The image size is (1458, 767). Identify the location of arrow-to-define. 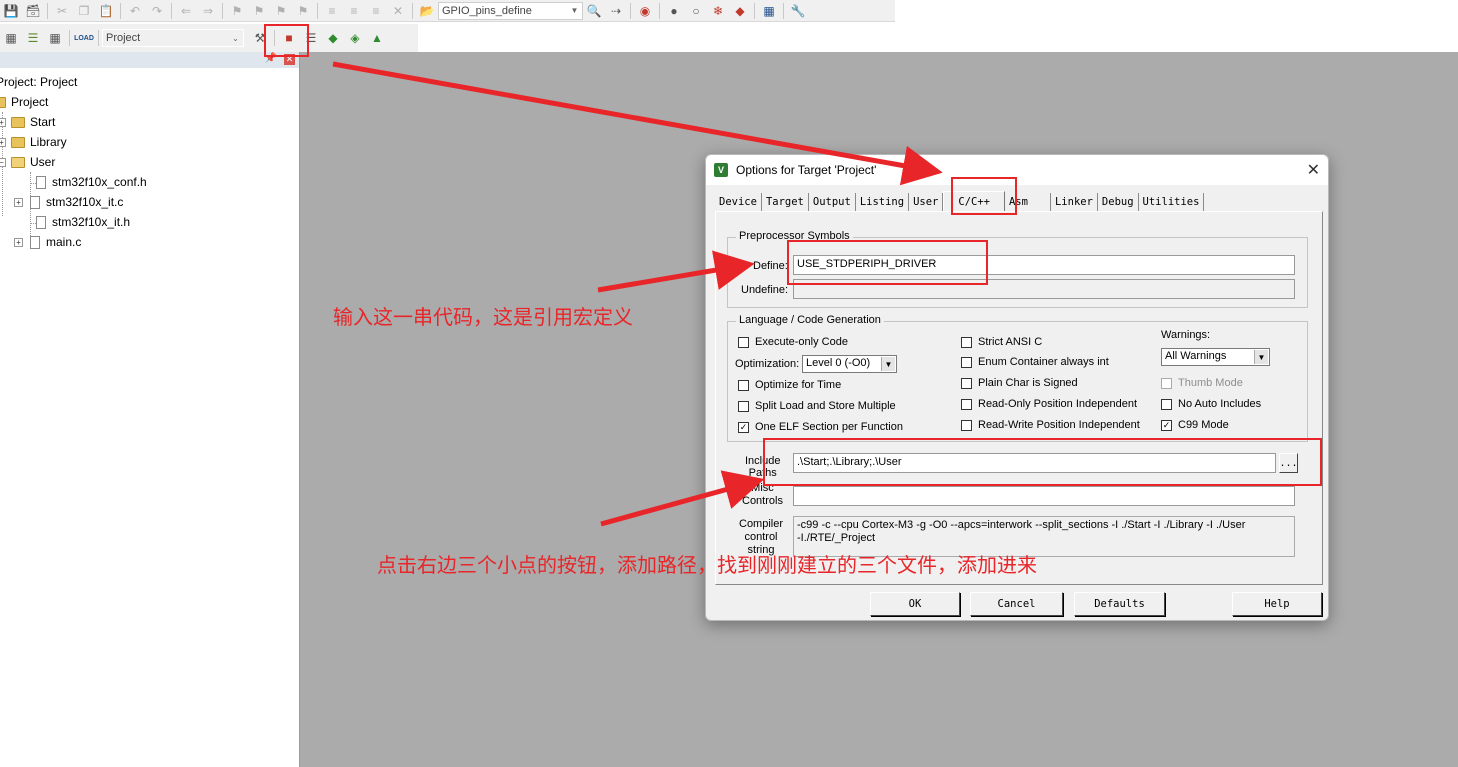
(676, 271).